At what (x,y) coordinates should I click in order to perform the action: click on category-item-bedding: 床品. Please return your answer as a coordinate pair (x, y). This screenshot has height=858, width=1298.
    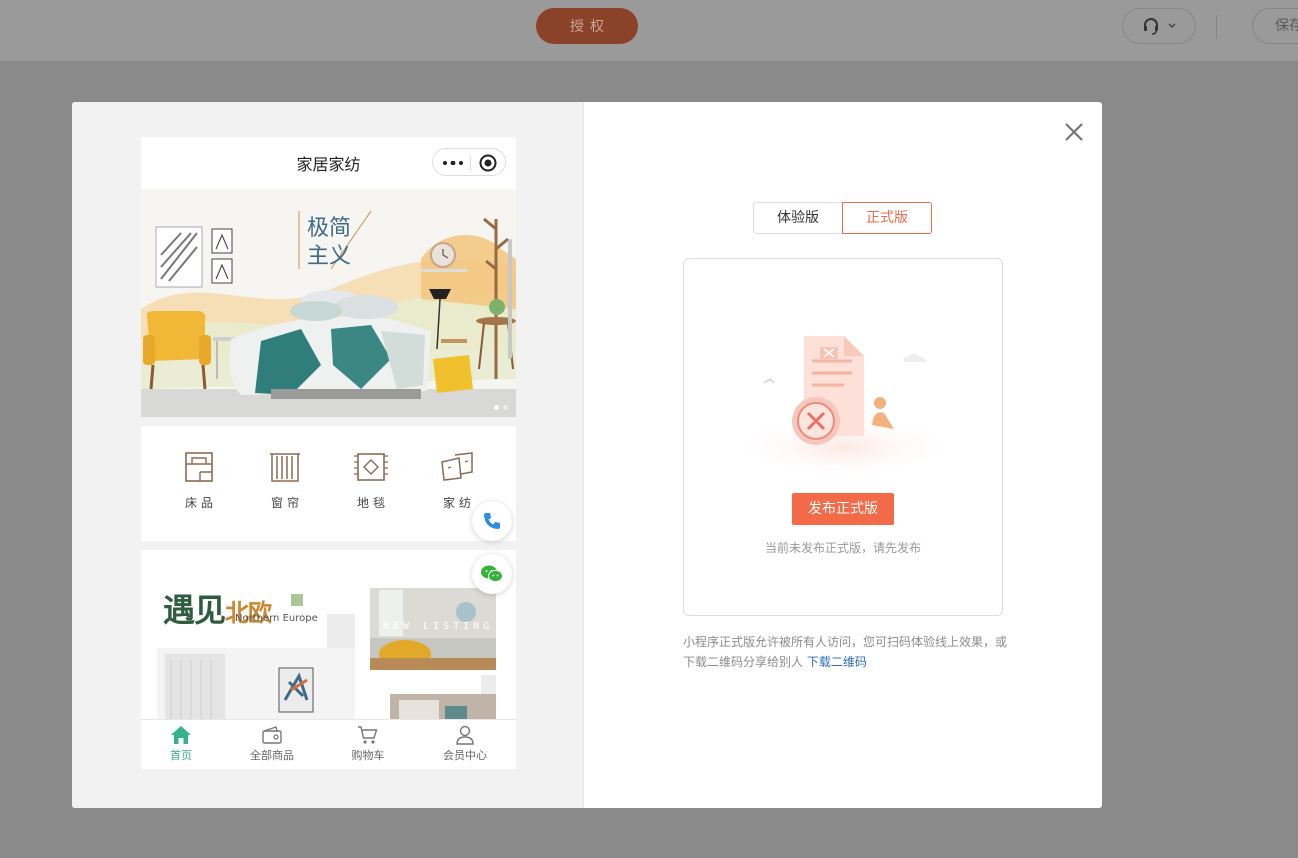
    Looking at the image, I should click on (199, 480).